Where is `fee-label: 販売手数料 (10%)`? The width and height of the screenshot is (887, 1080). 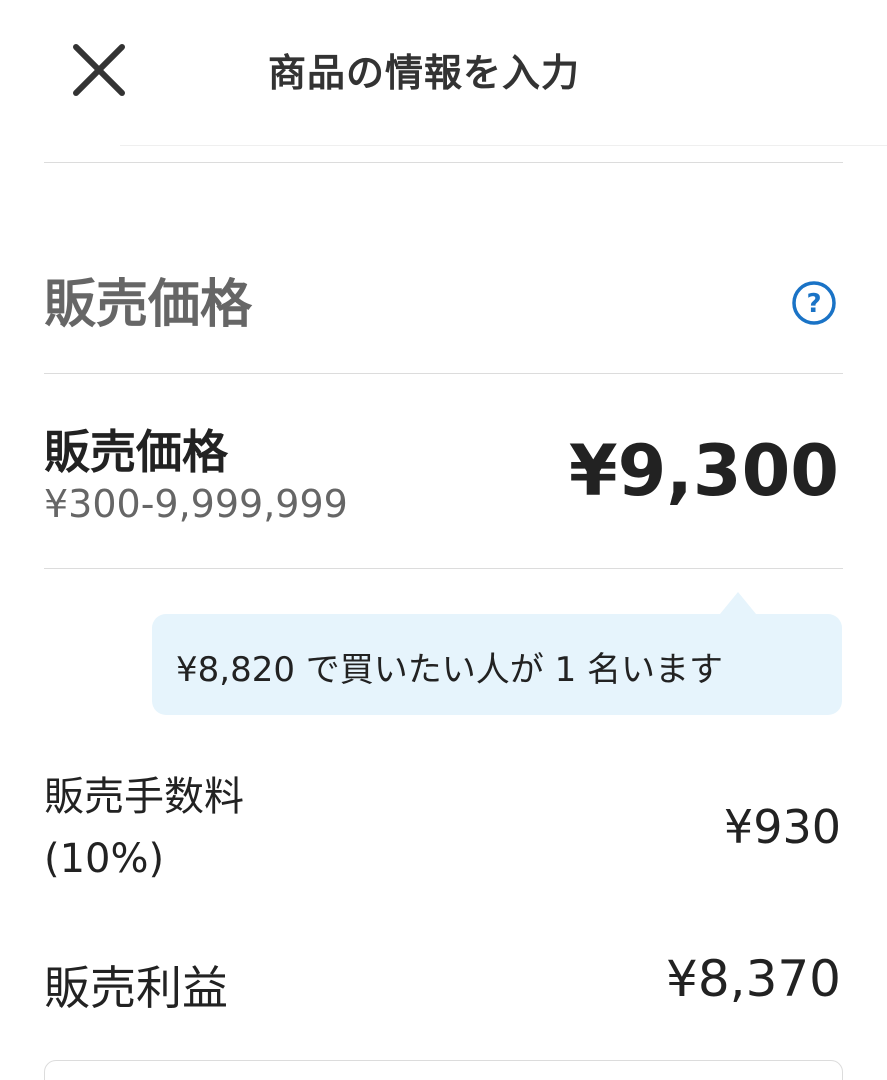
fee-label: 販売手数料 (10%) is located at coordinates (144, 828).